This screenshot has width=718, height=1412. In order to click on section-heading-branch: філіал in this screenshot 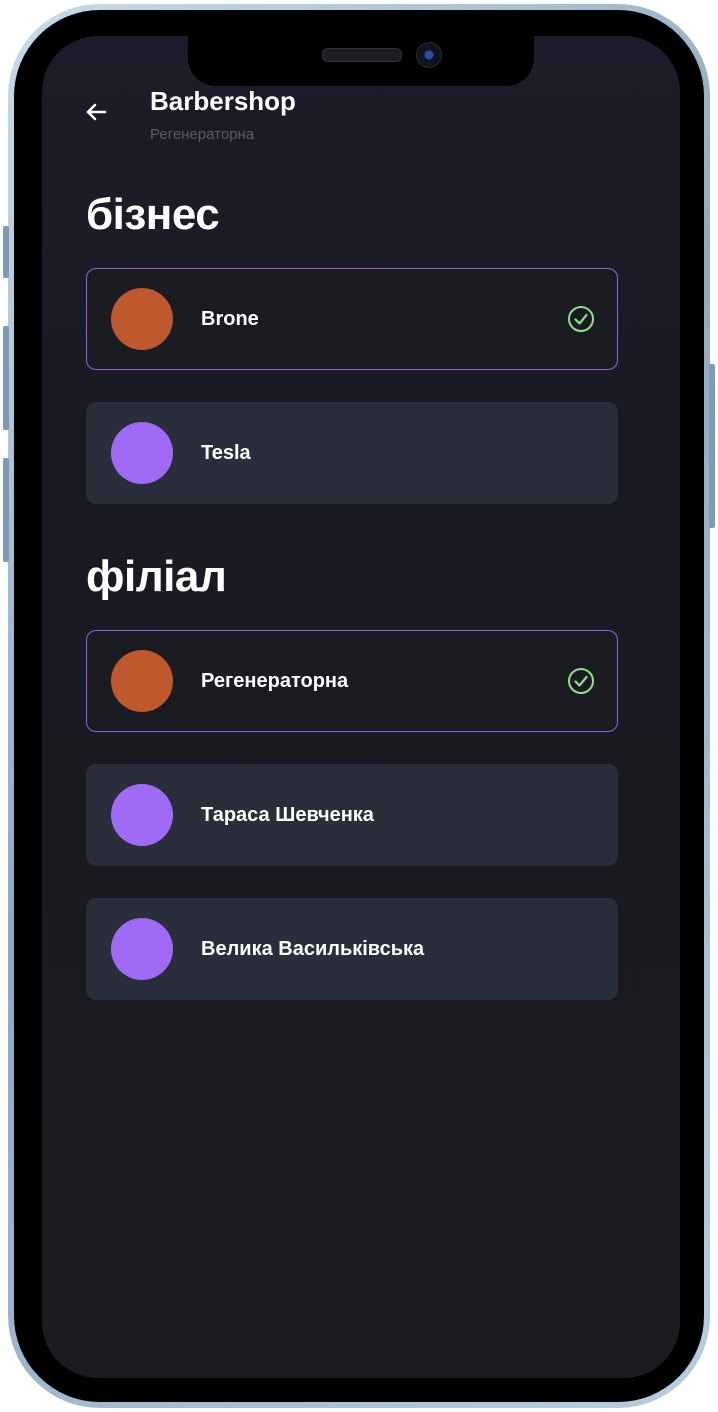, I will do `click(156, 576)`.